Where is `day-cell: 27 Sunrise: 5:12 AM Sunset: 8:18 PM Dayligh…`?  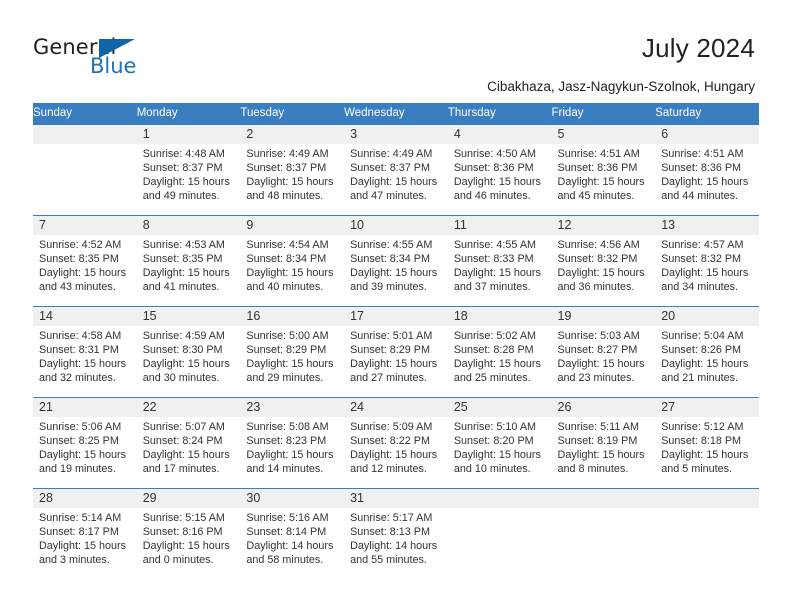
day-cell: 27 Sunrise: 5:12 AM Sunset: 8:18 PM Dayligh… is located at coordinates (707, 442).